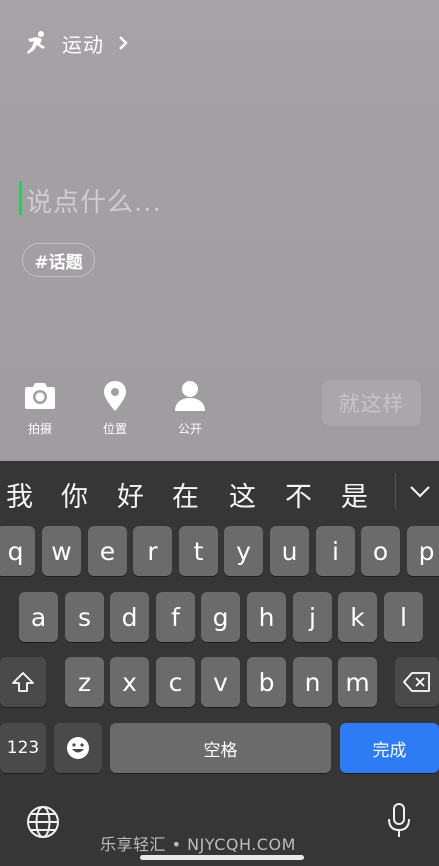 The image size is (439, 866). Describe the element at coordinates (175, 682) in the screenshot. I see `key-c: c` at that location.